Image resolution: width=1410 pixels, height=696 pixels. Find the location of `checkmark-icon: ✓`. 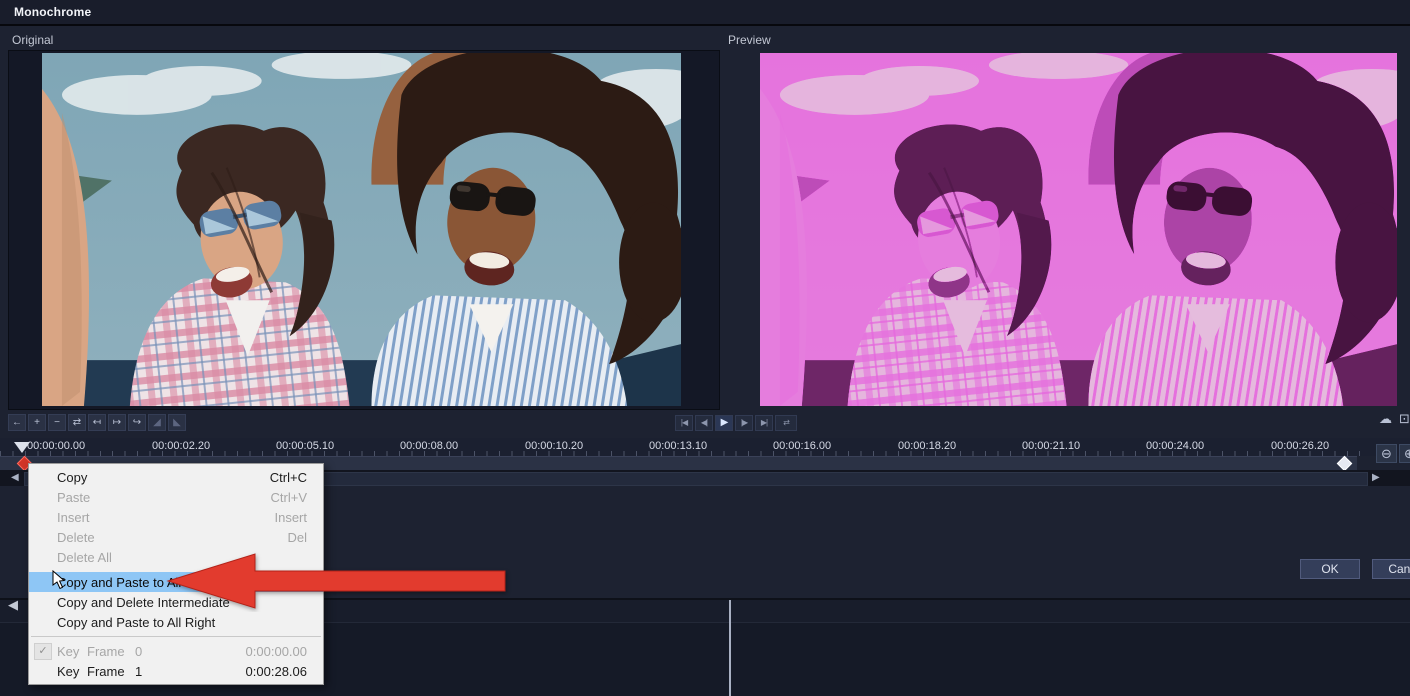

checkmark-icon: ✓ is located at coordinates (43, 651).